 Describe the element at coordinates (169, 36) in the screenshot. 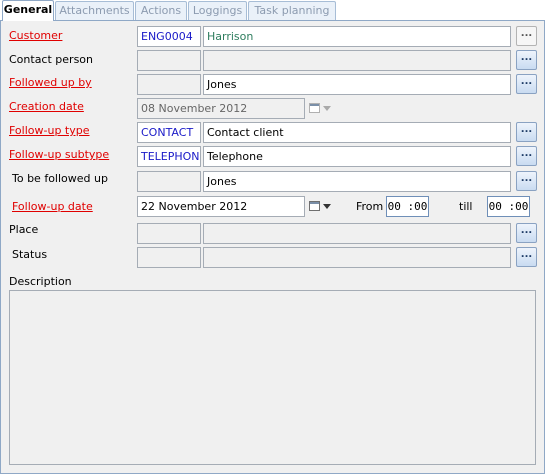

I see `customer-code-field: ENG0004` at that location.